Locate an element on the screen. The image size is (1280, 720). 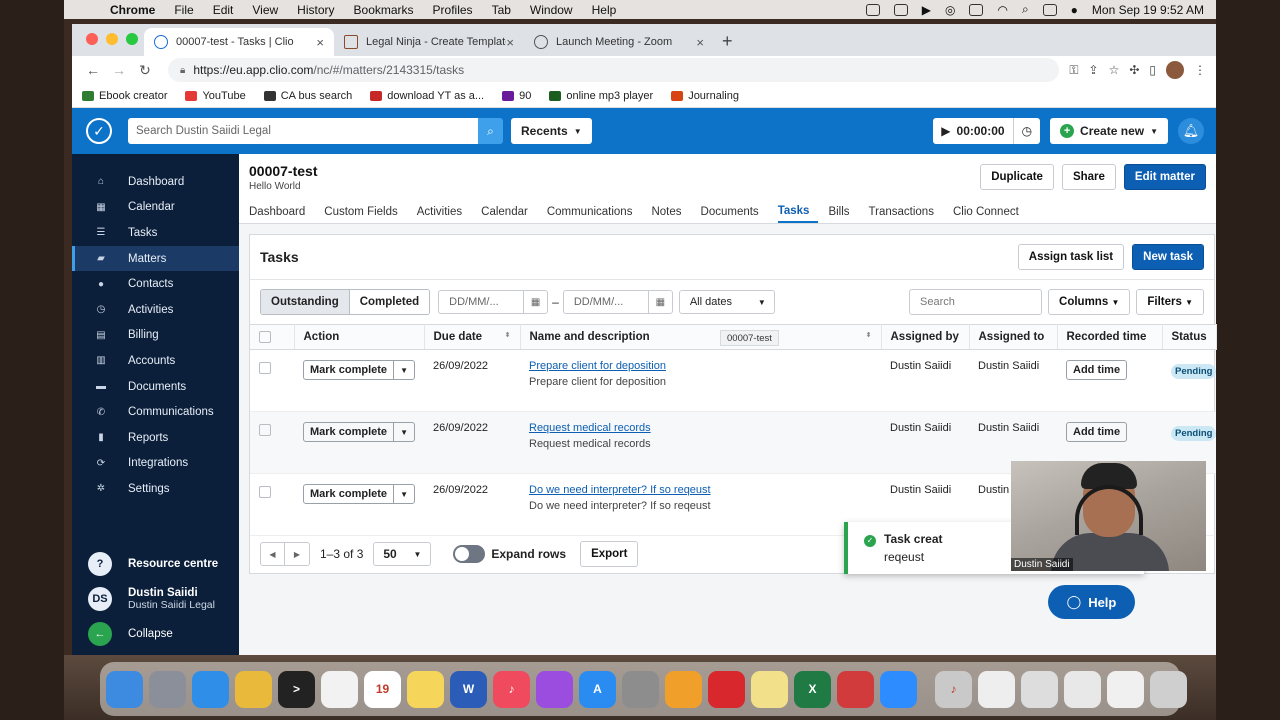
sidebar-item-reports: ▮ Reports is located at coordinates (155, 438).